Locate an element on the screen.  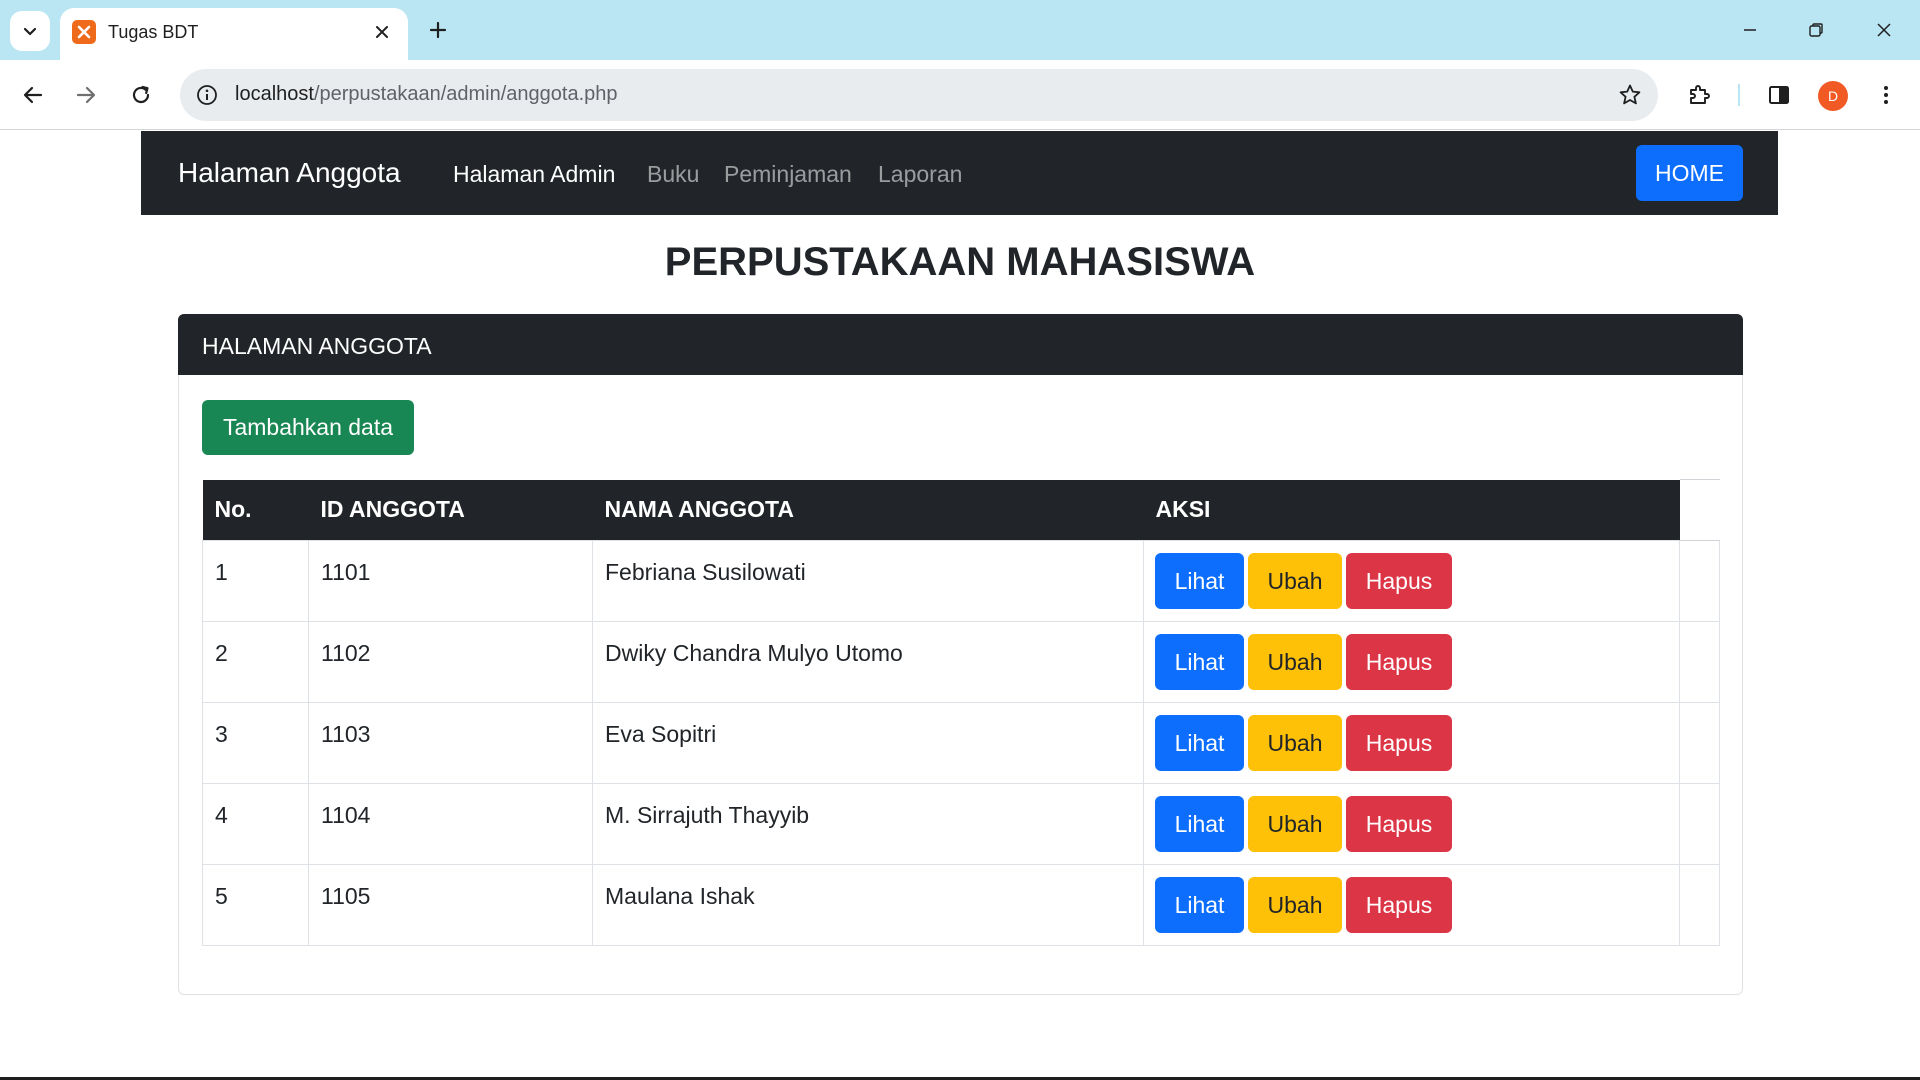
table-header-row: No. ID ANGGOTA NAMA ANGGOTA AKSI is located at coordinates (961, 510).